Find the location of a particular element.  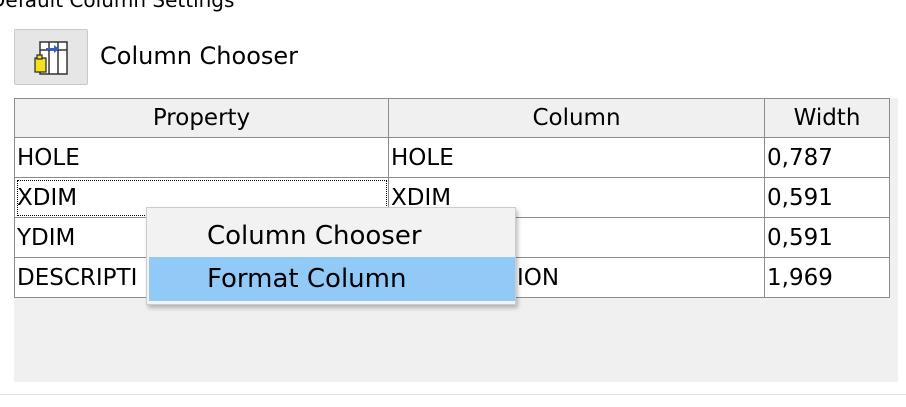

column-chooser-icon is located at coordinates (51, 58).